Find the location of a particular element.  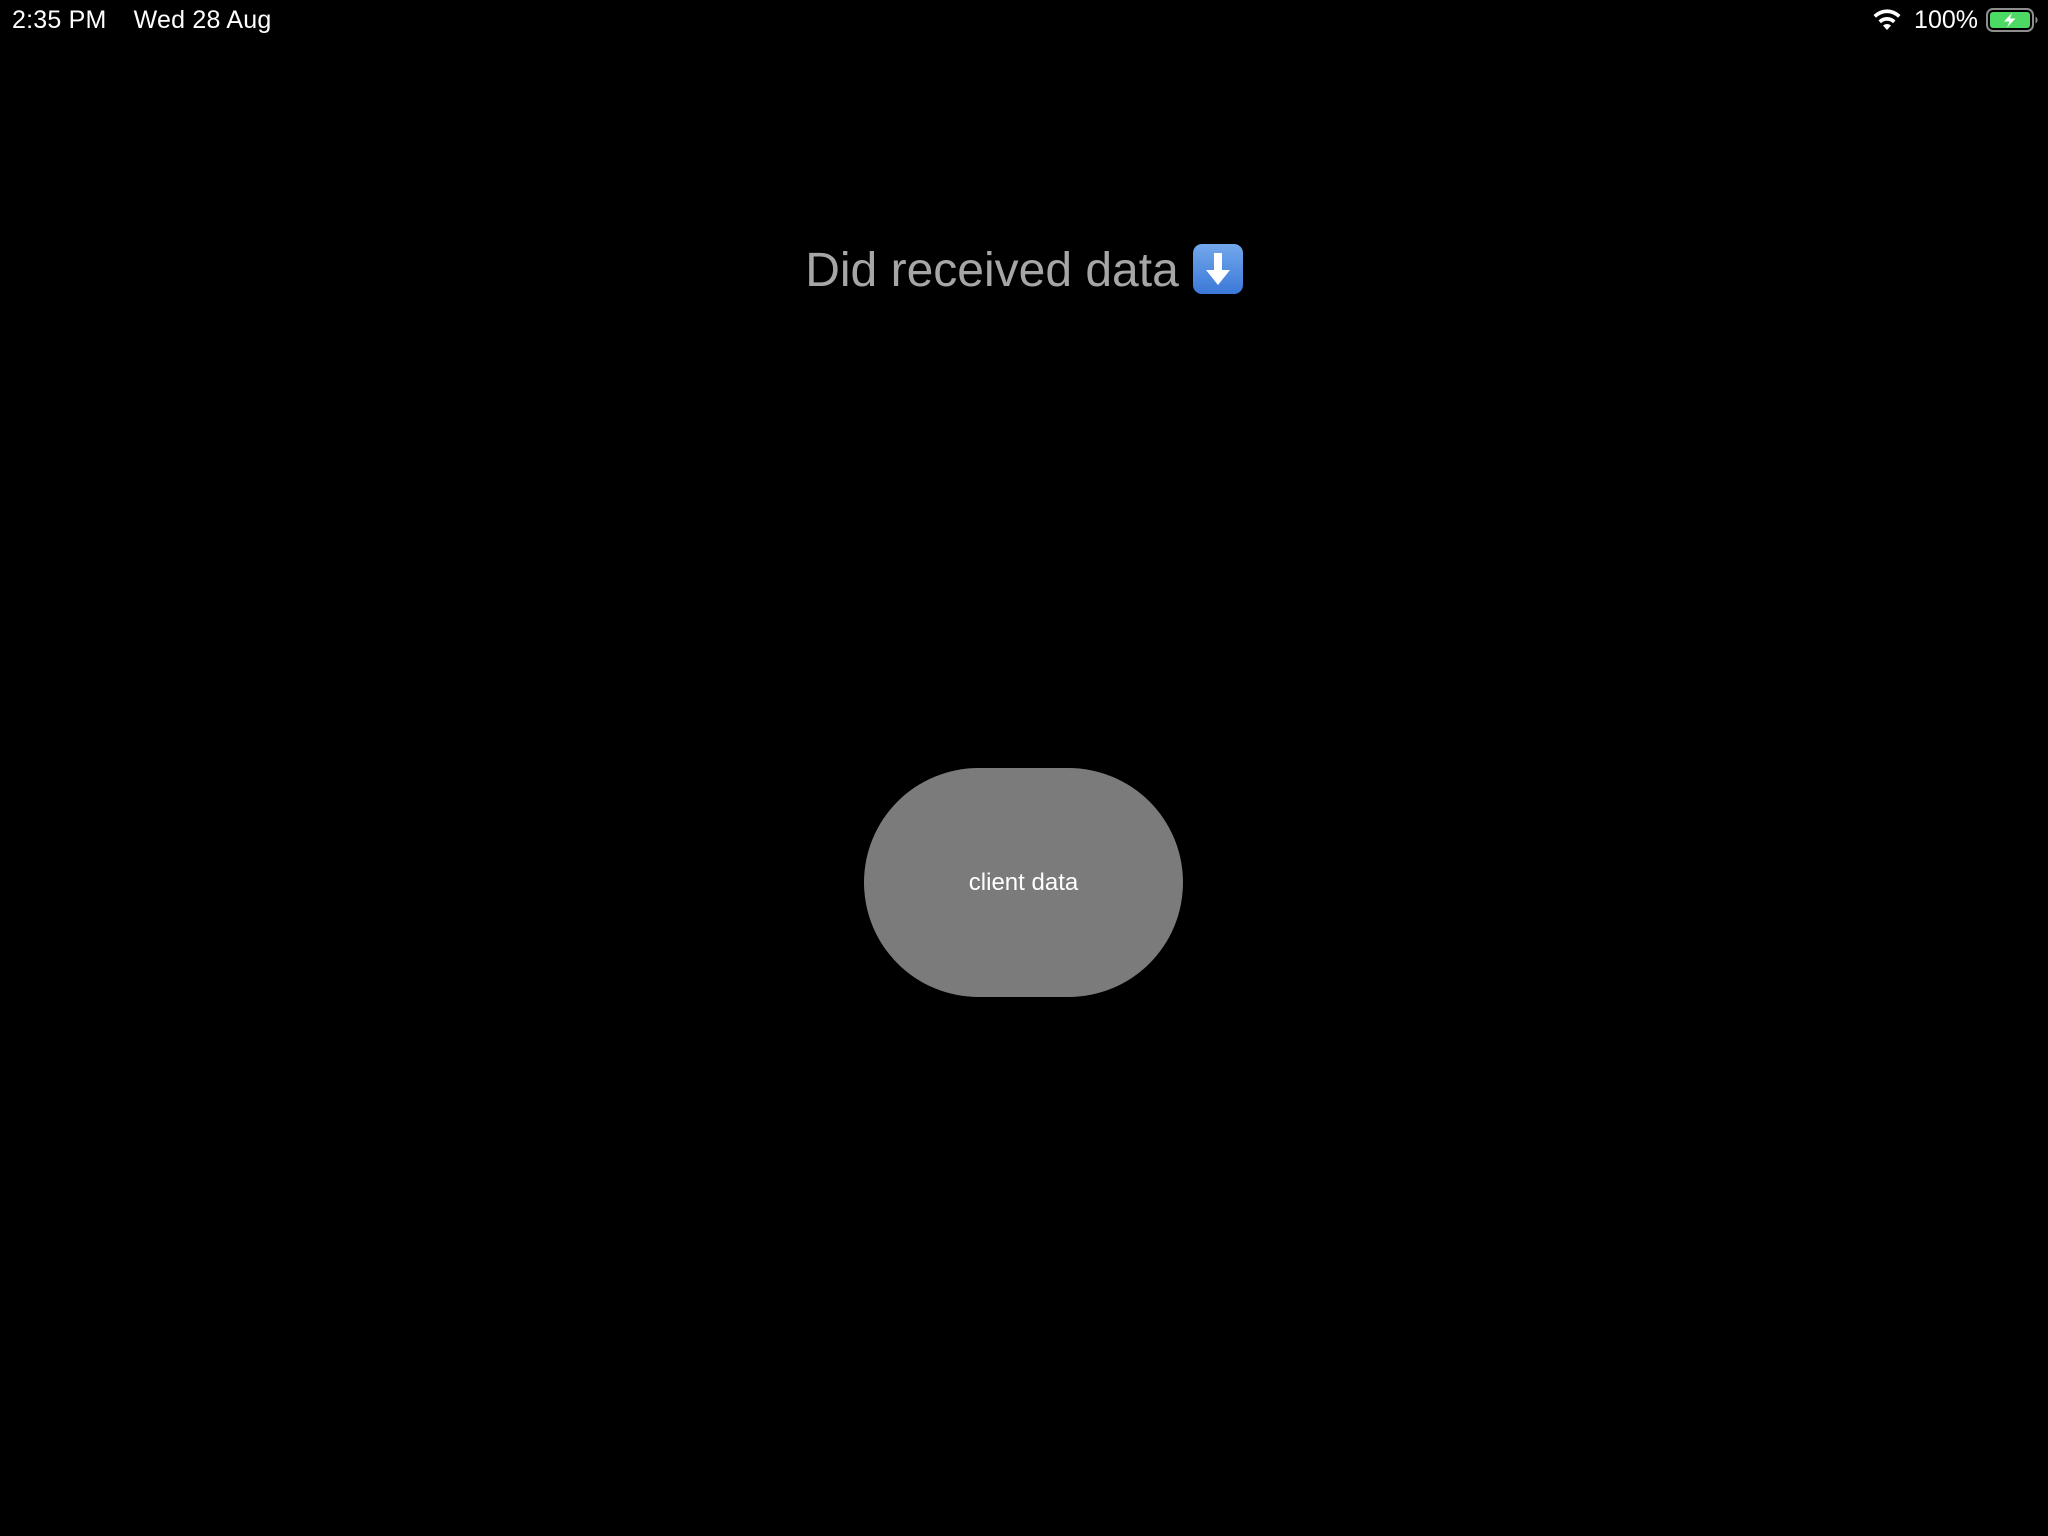

wifi-icon is located at coordinates (1887, 20).